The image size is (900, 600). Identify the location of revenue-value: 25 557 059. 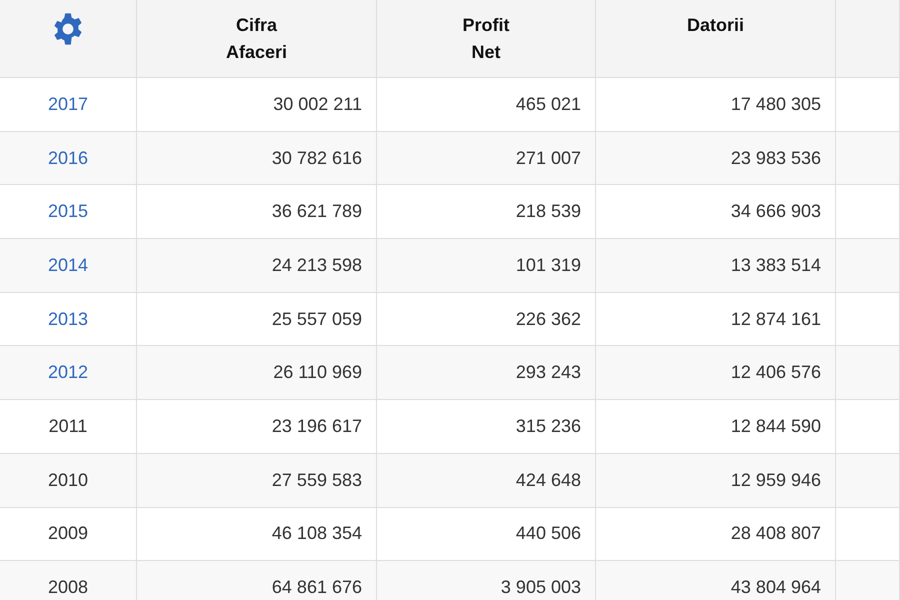
(317, 319).